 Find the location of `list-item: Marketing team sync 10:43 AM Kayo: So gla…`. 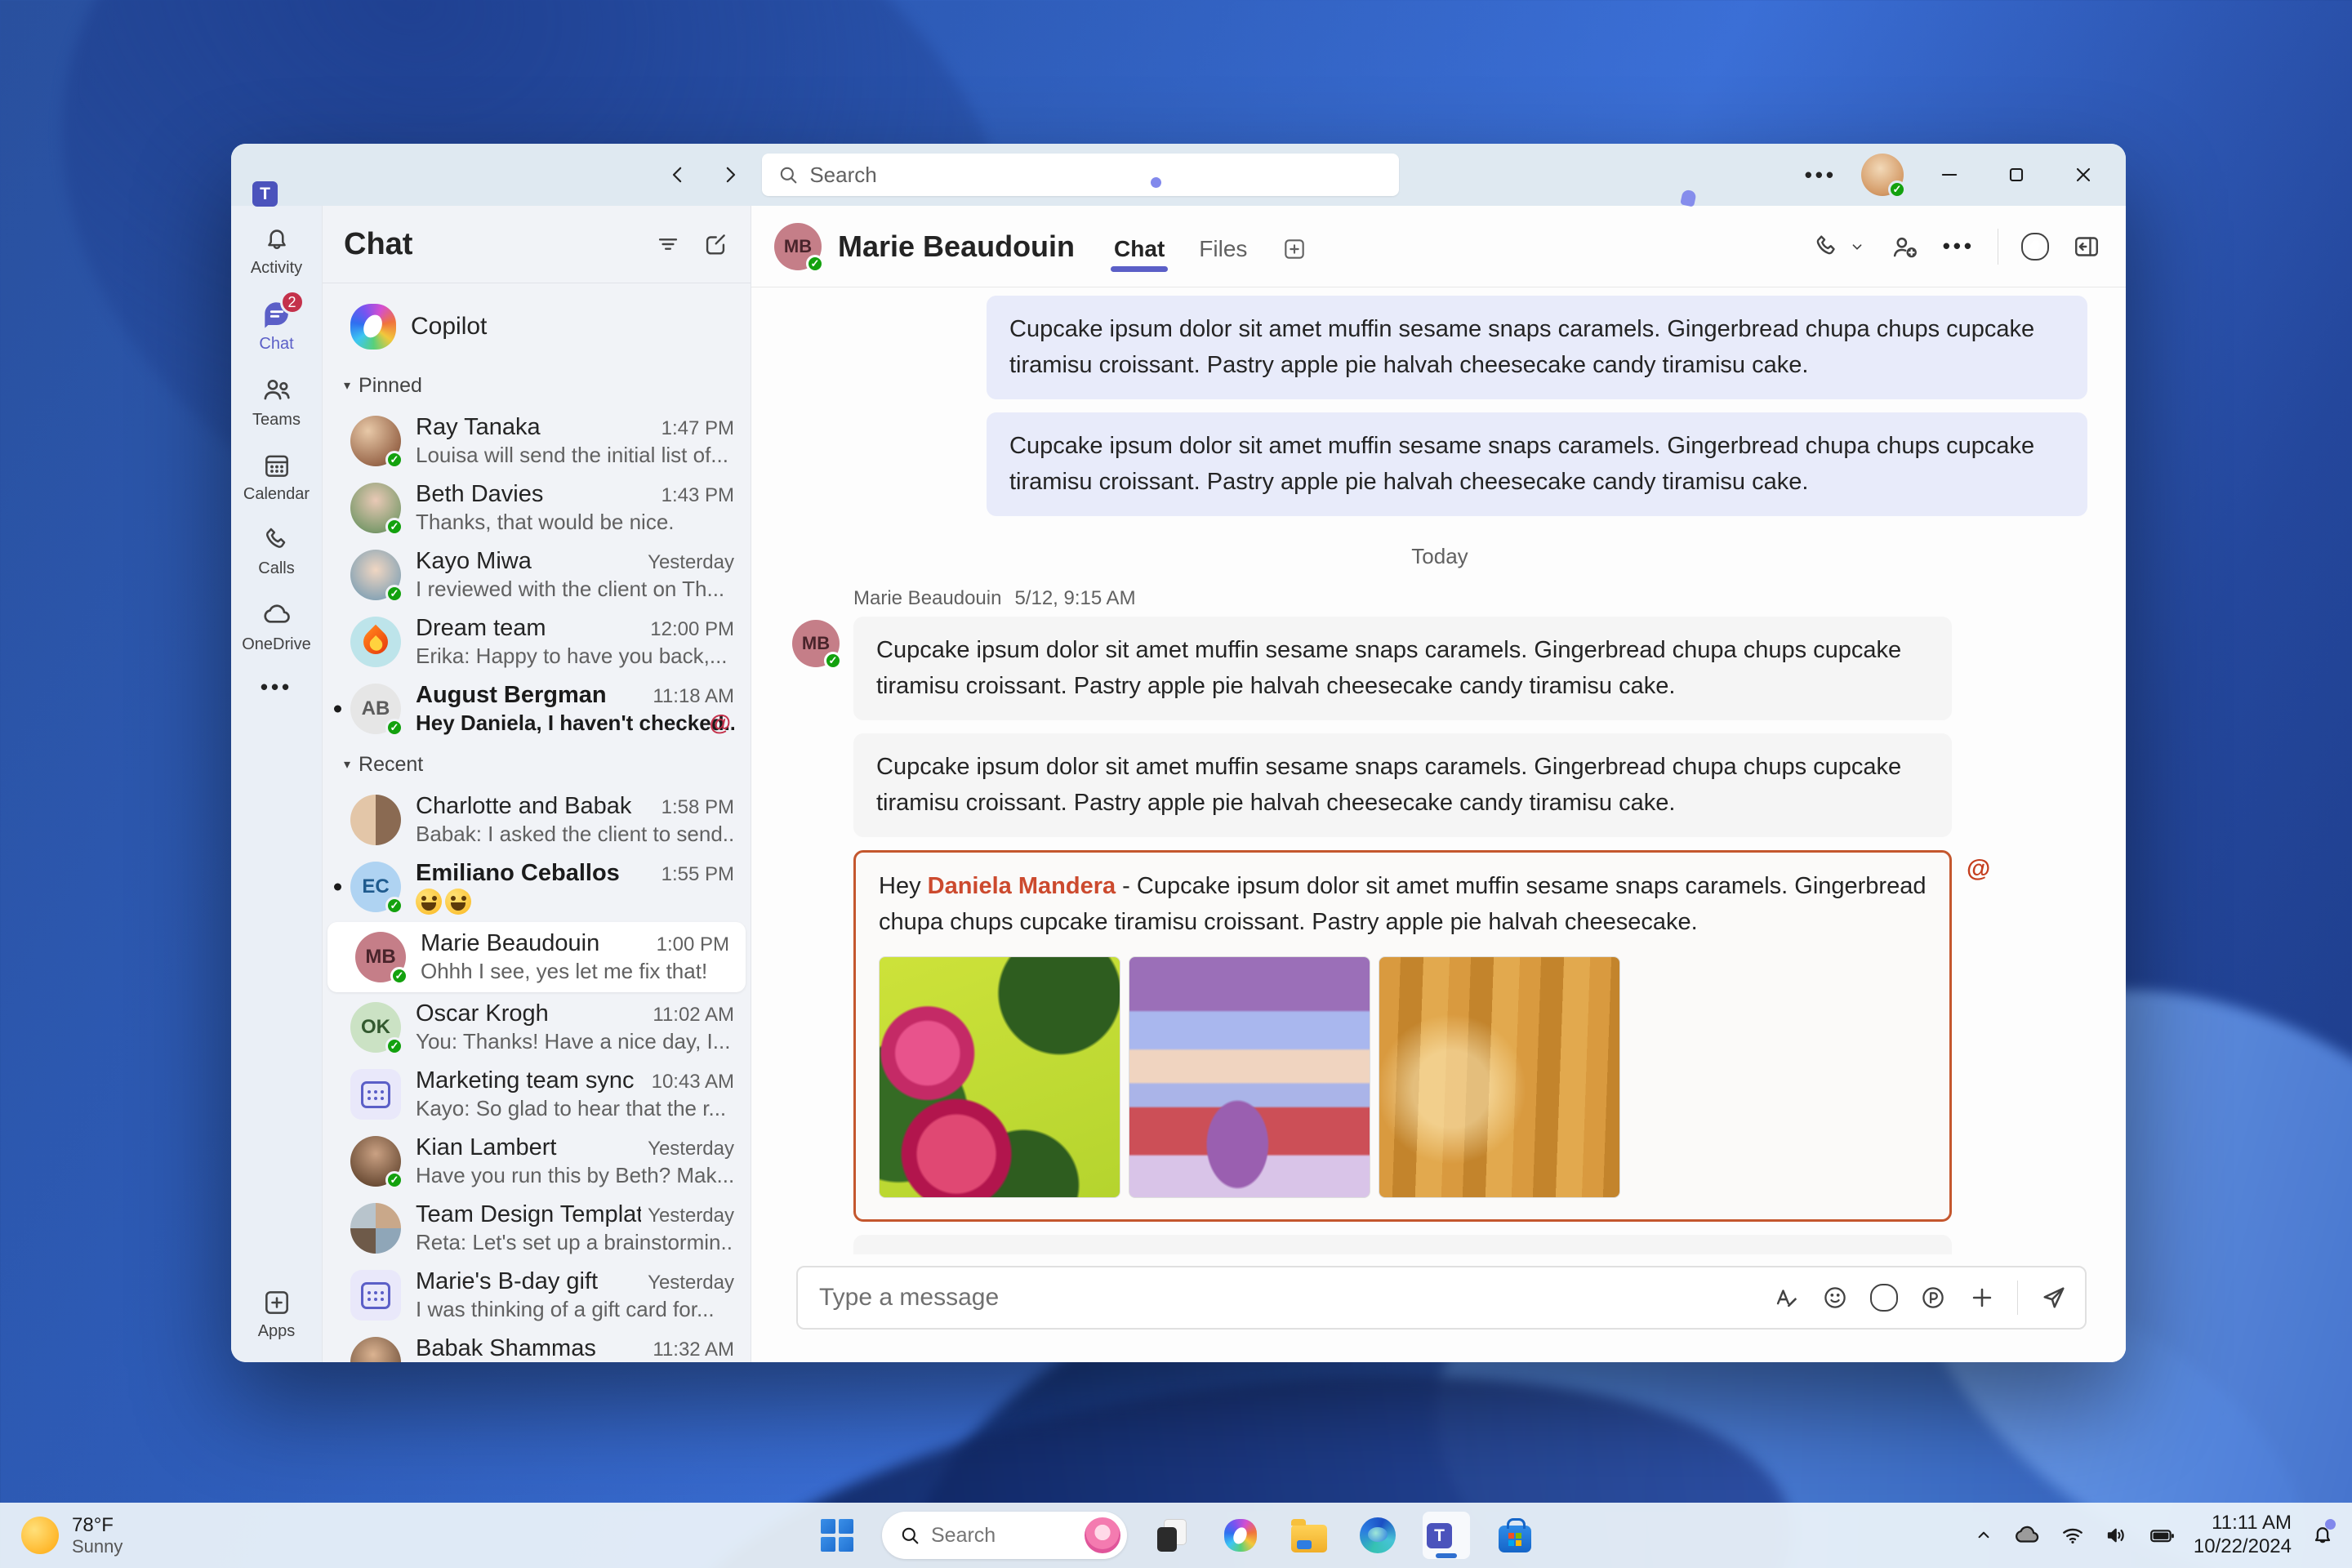

list-item: Marketing team sync 10:43 AM Kayo: So gla… is located at coordinates (537, 1094).